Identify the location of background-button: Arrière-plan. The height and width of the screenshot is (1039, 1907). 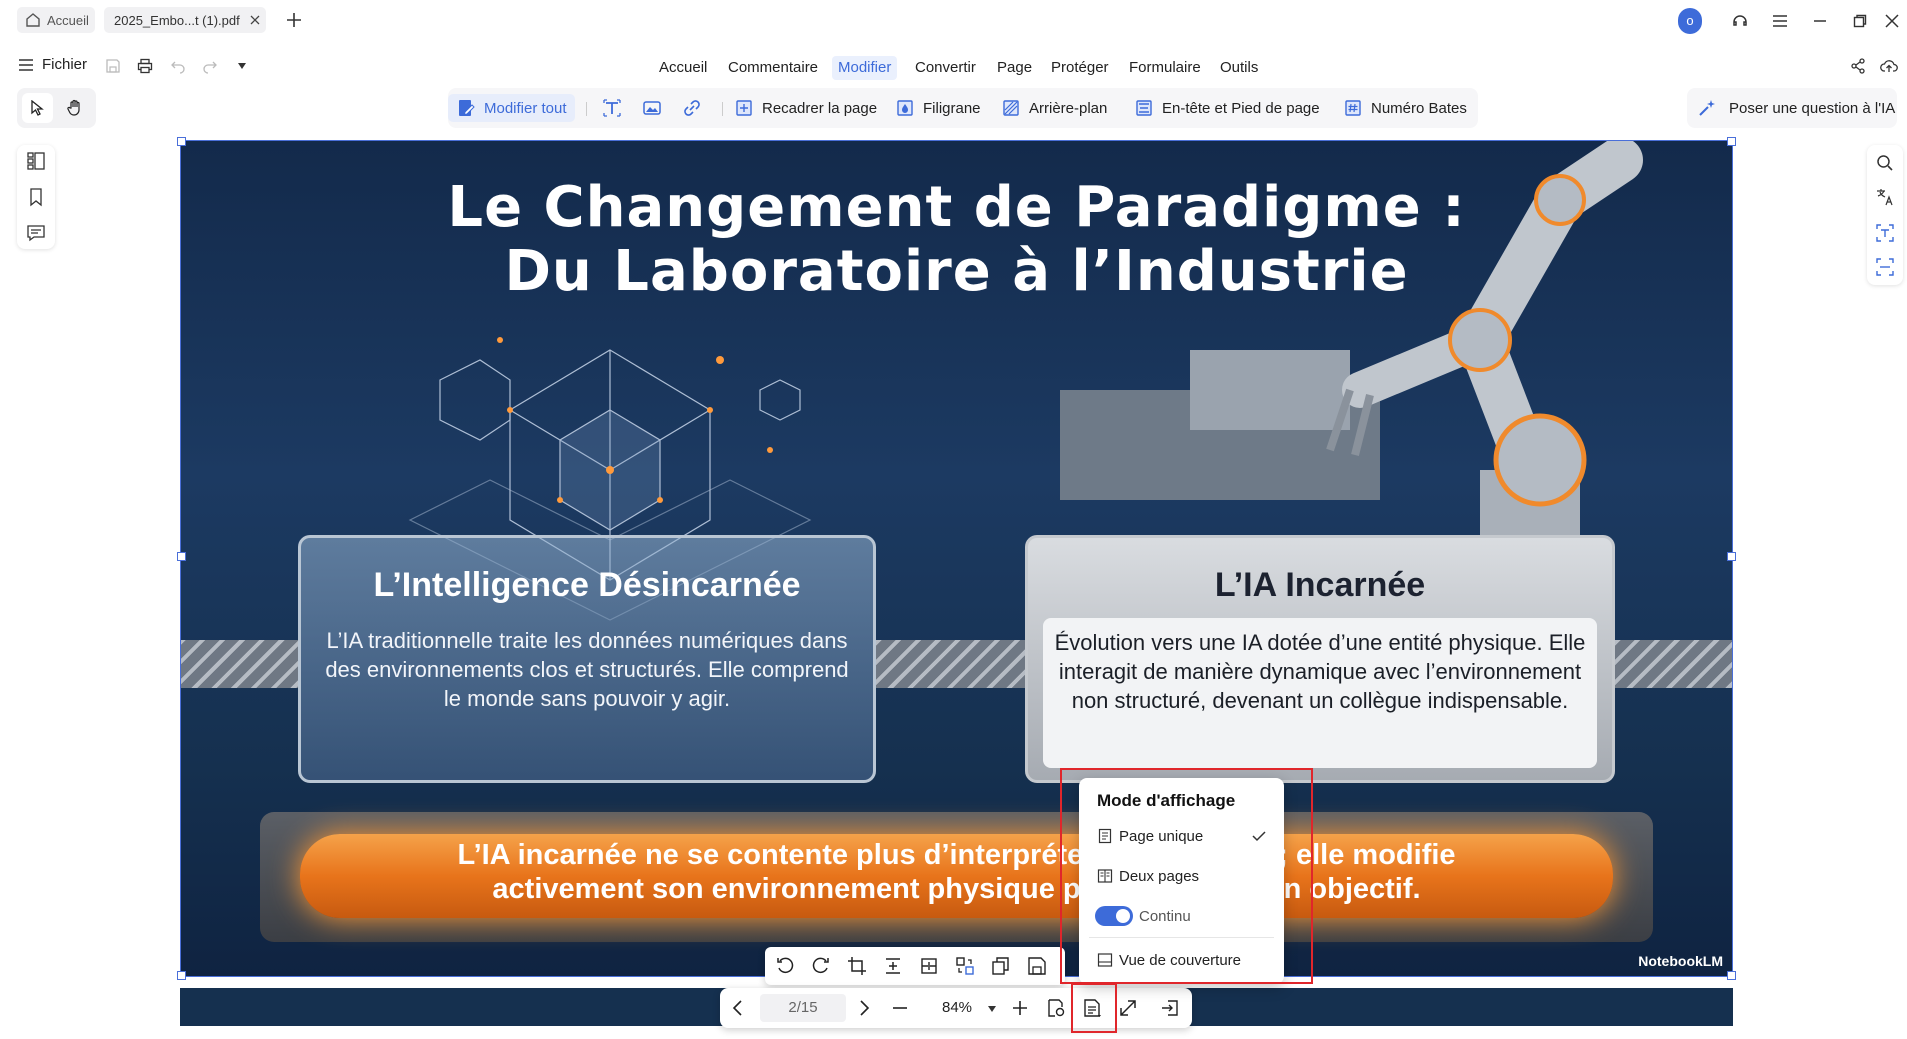
(1054, 108).